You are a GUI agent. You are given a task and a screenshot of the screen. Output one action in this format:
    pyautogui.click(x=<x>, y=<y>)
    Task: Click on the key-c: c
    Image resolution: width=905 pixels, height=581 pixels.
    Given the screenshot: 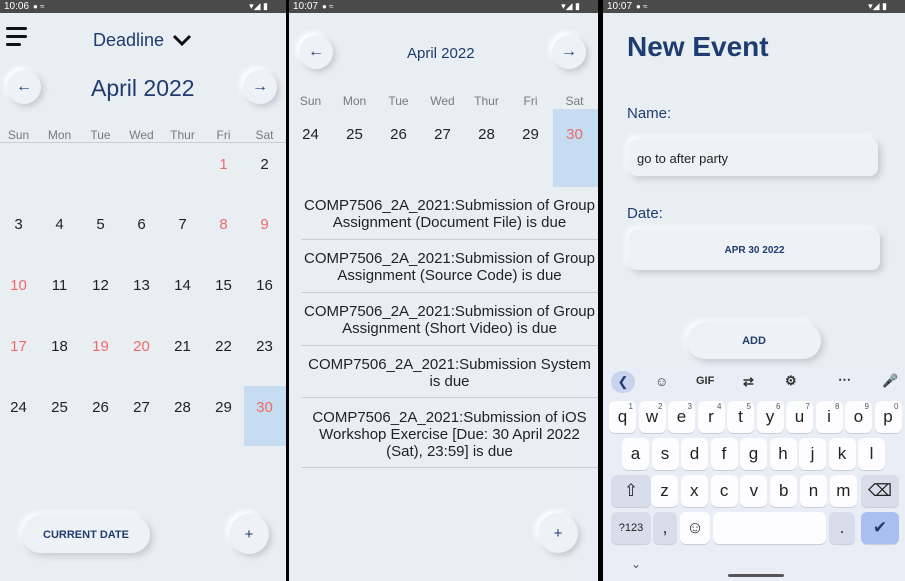 What is the action you would take?
    pyautogui.click(x=724, y=491)
    